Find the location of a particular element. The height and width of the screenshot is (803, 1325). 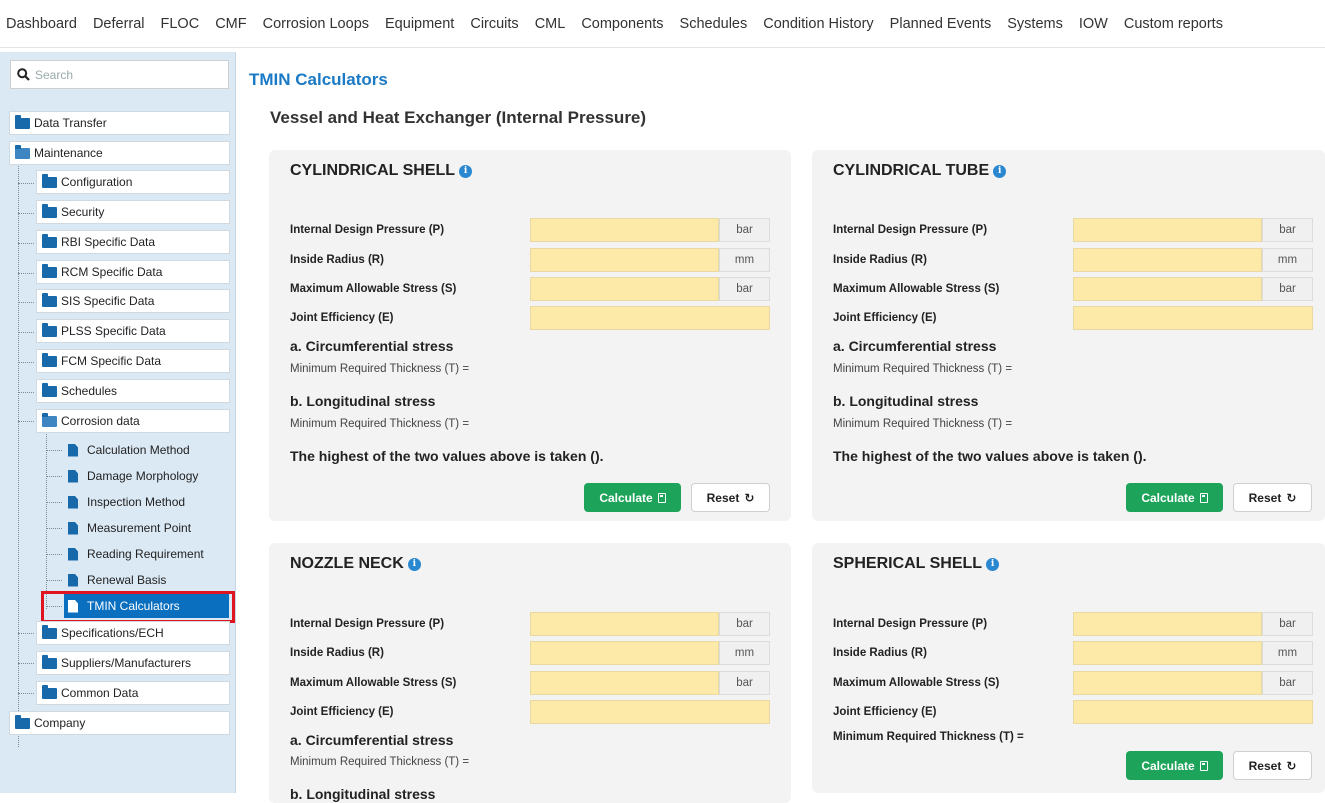

tree-item-sis-specific-data: SIS Specific Data is located at coordinates (133, 301).